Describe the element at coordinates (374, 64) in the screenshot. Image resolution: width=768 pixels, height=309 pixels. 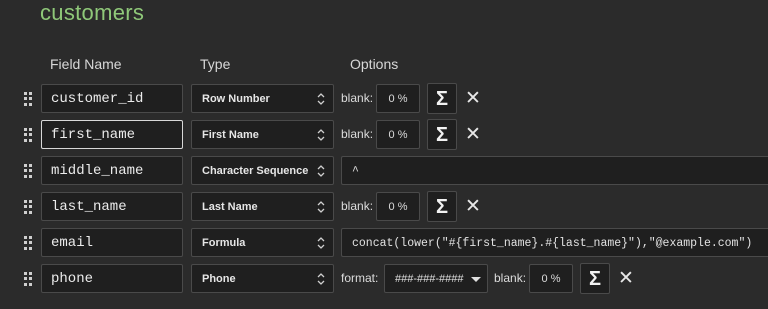
I see `header-options: Options` at that location.